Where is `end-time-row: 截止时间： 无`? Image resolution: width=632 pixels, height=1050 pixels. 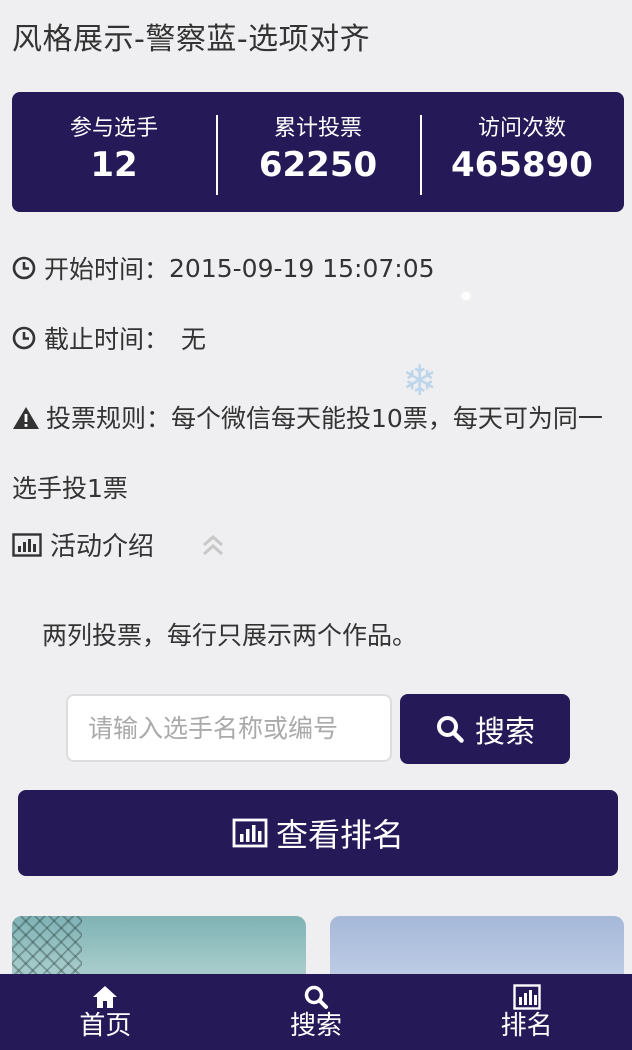 end-time-row: 截止时间： 无 is located at coordinates (109, 338).